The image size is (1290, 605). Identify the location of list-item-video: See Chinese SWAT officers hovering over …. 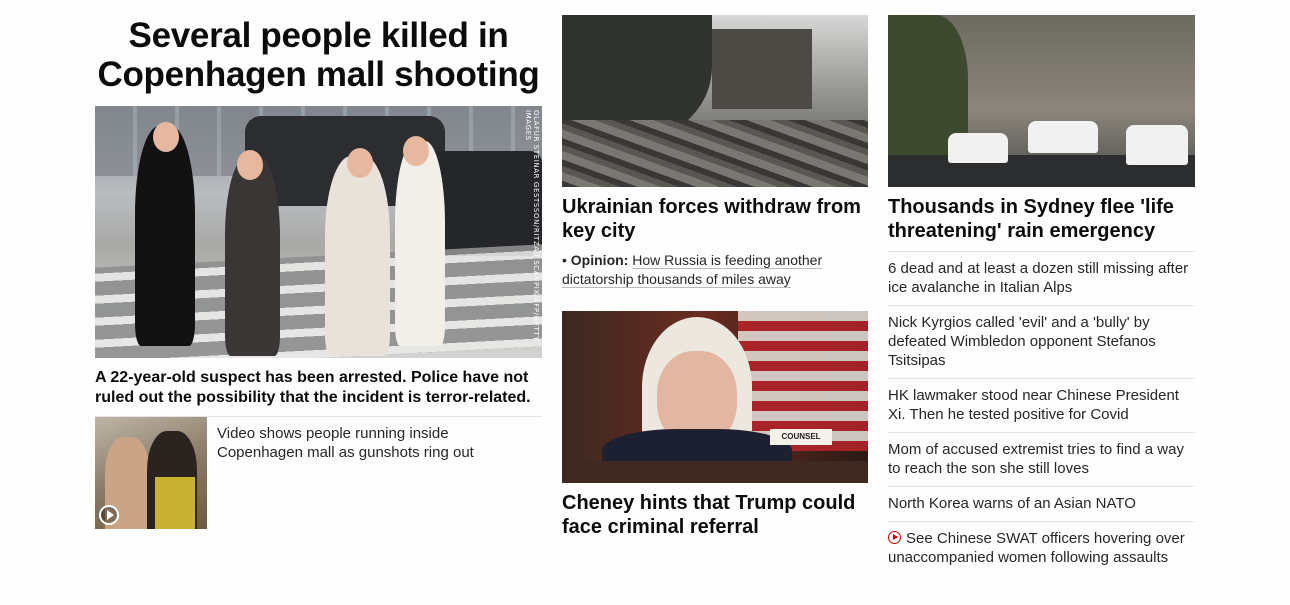
(1041, 548).